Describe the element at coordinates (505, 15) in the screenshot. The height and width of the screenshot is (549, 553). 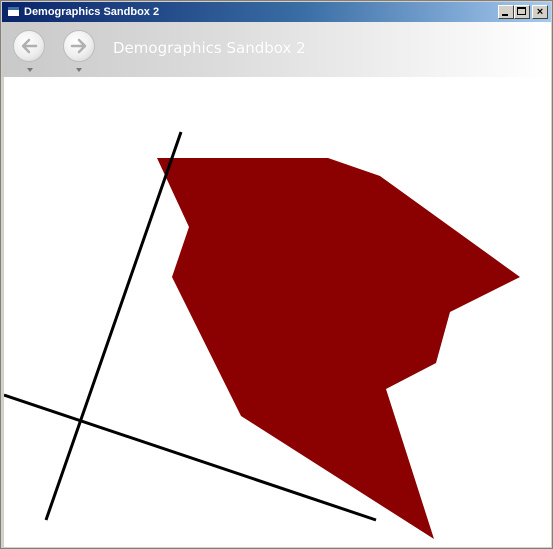
I see `minimize-icon` at that location.